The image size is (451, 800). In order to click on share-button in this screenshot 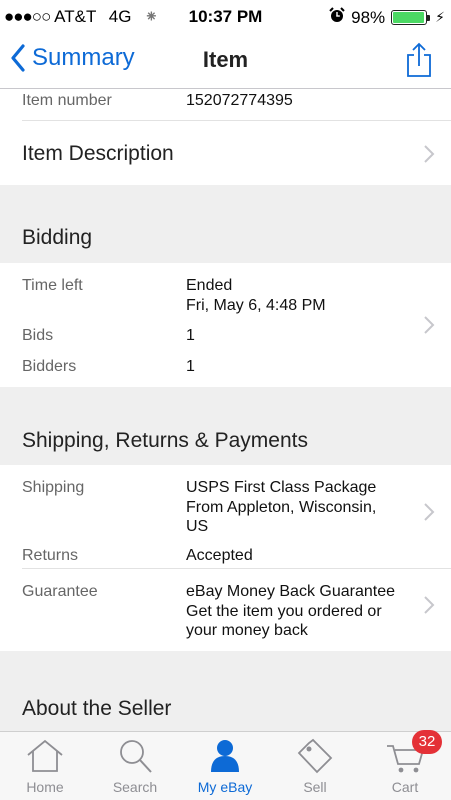, I will do `click(419, 62)`.